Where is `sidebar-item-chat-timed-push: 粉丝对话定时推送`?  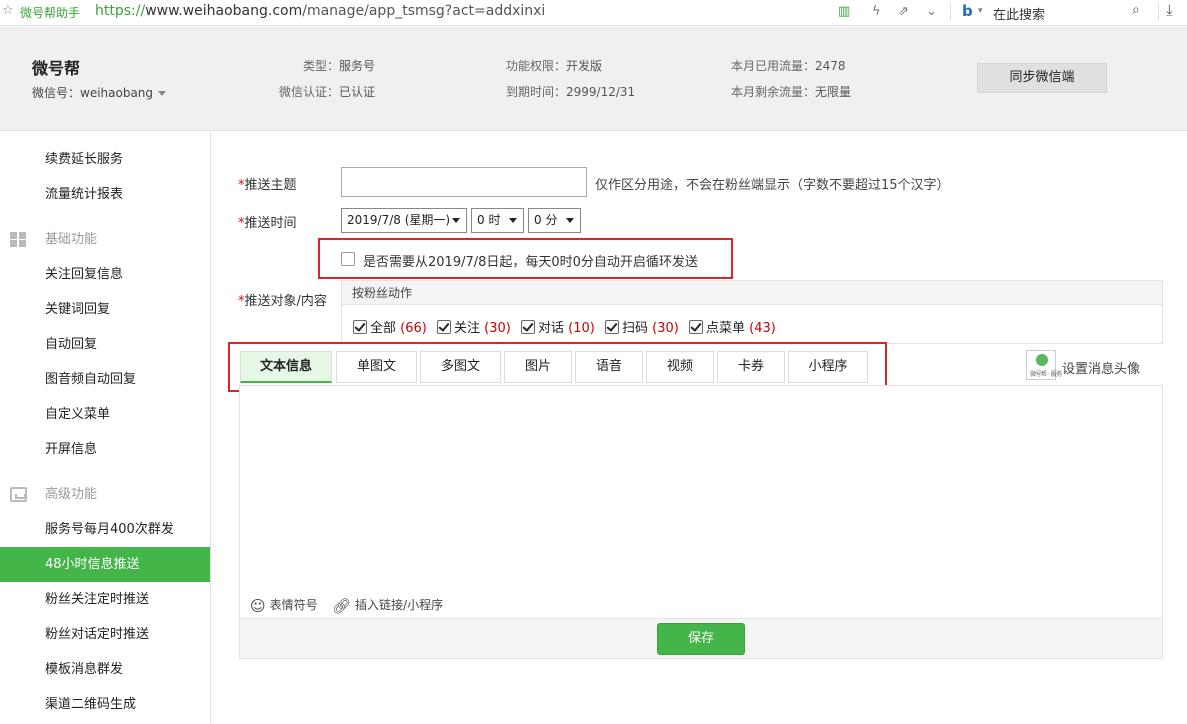
sidebar-item-chat-timed-push: 粉丝对话定时推送 is located at coordinates (105, 634).